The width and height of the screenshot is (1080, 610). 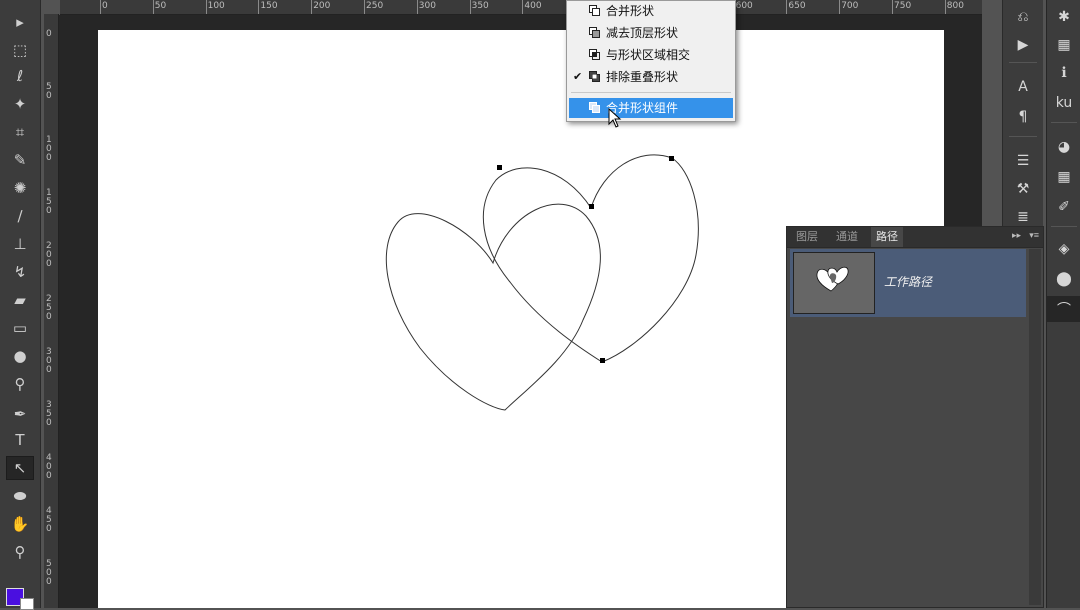 What do you see at coordinates (1034, 235) in the screenshot?
I see `panel-menu-icon: ▾≡` at bounding box center [1034, 235].